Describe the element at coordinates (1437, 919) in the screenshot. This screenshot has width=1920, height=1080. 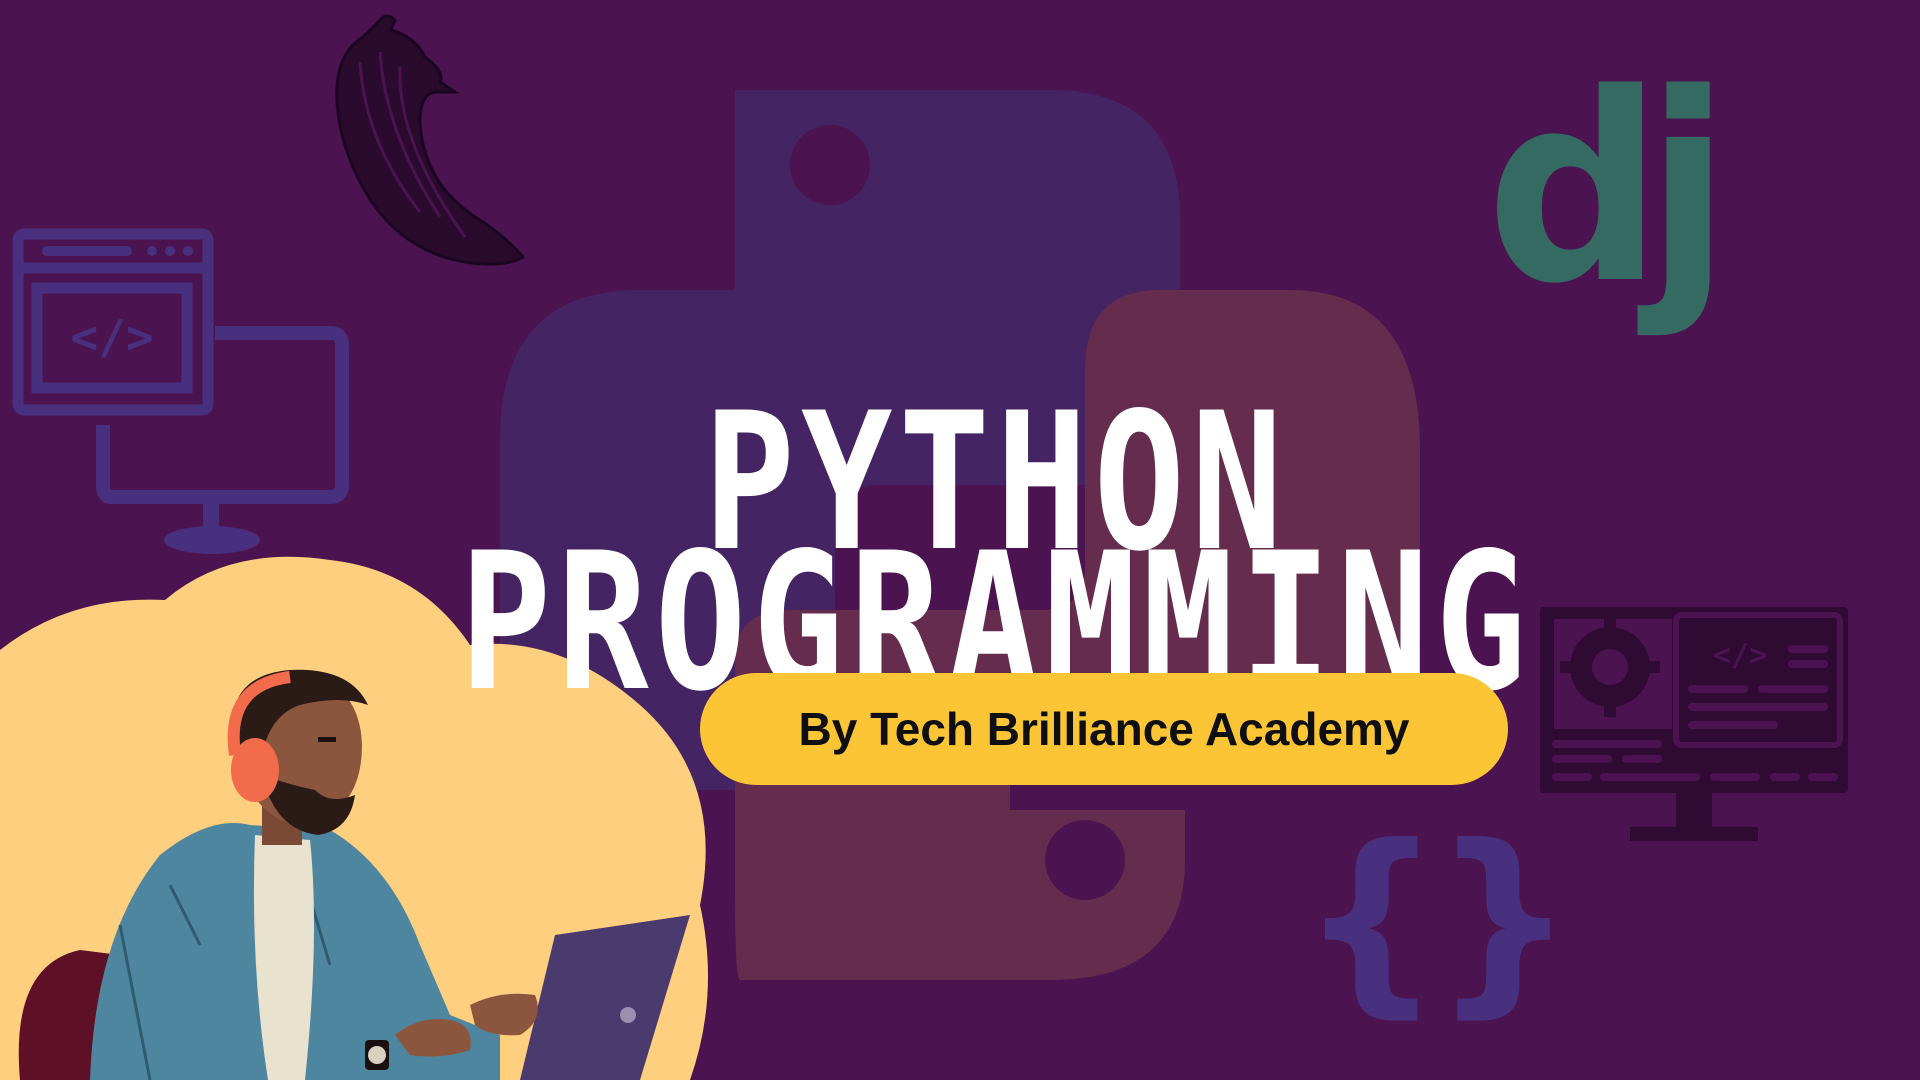
I see `curly-braces-icon: {}` at that location.